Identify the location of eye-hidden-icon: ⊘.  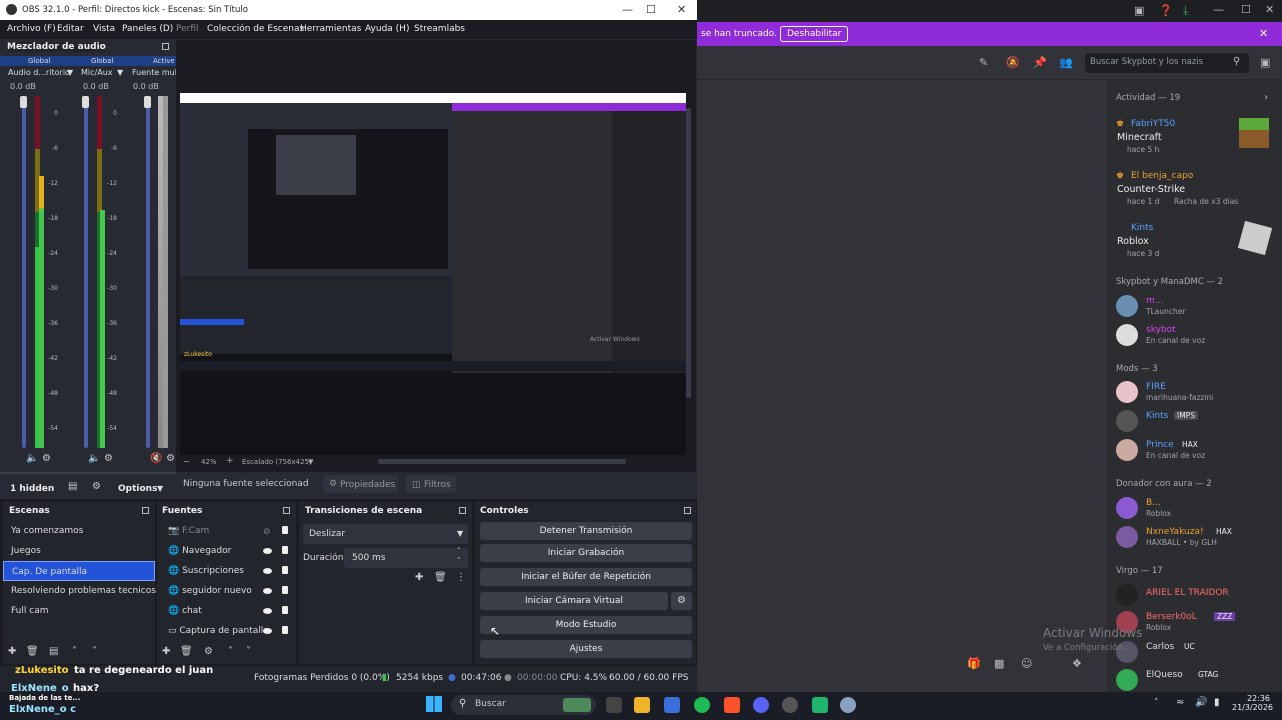
(267, 532).